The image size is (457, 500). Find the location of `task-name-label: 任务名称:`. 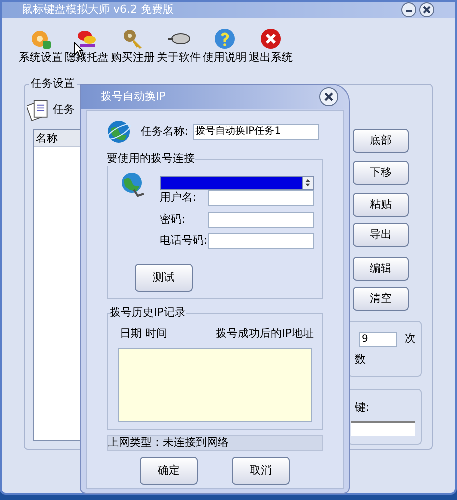

task-name-label: 任务名称: is located at coordinates (165, 132).